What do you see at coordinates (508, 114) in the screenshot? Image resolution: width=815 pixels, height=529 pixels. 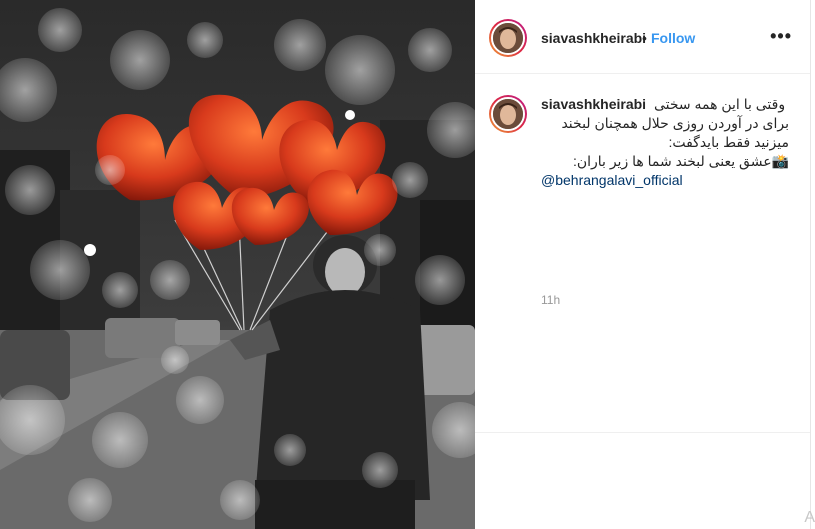 I see `caption-avatar-icon` at bounding box center [508, 114].